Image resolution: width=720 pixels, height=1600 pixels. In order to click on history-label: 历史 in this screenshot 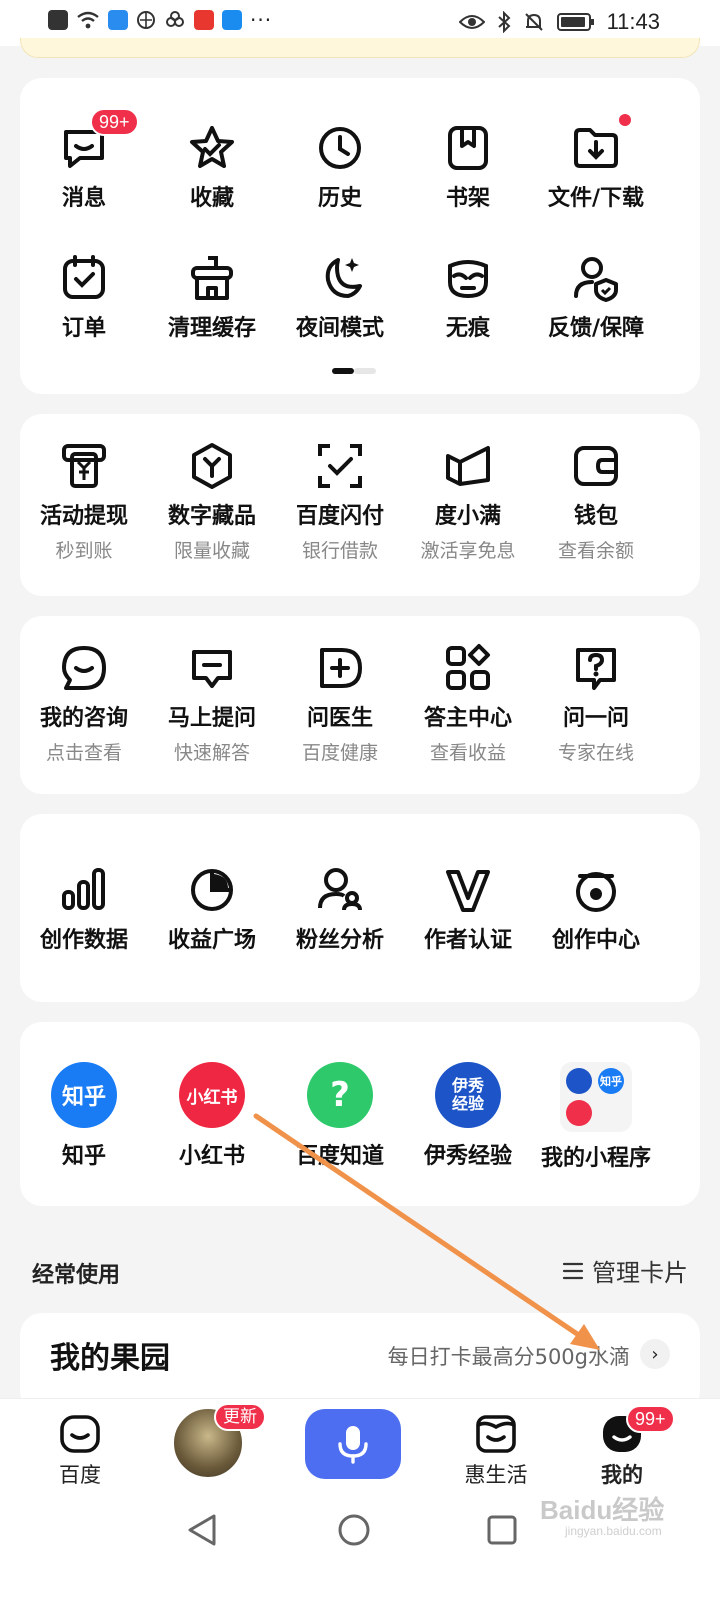, I will do `click(339, 198)`.